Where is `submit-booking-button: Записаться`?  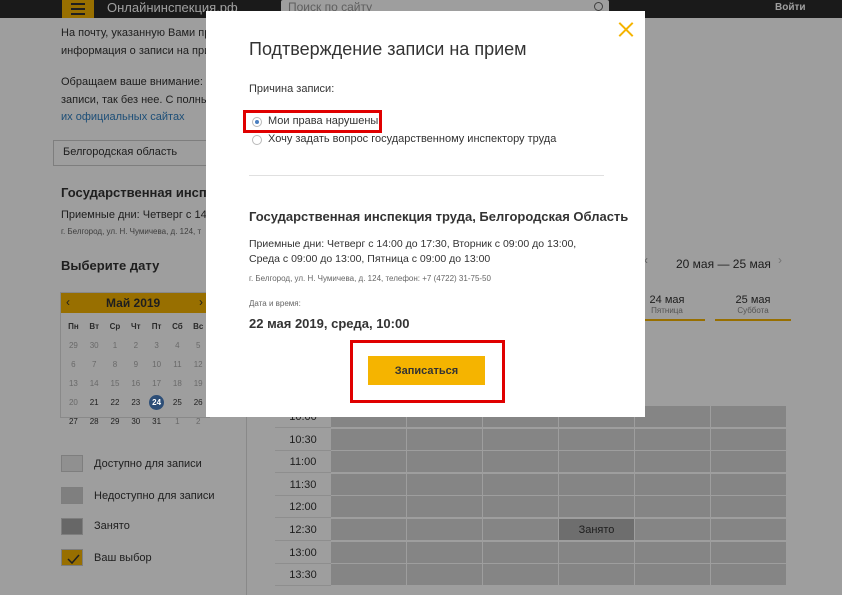
submit-booking-button: Записаться is located at coordinates (426, 370).